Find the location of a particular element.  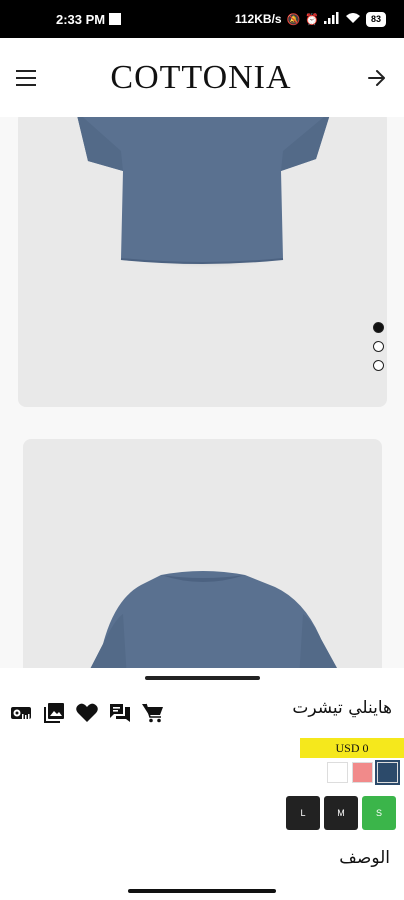

product-title: هاينلي تيشرت is located at coordinates (342, 708).